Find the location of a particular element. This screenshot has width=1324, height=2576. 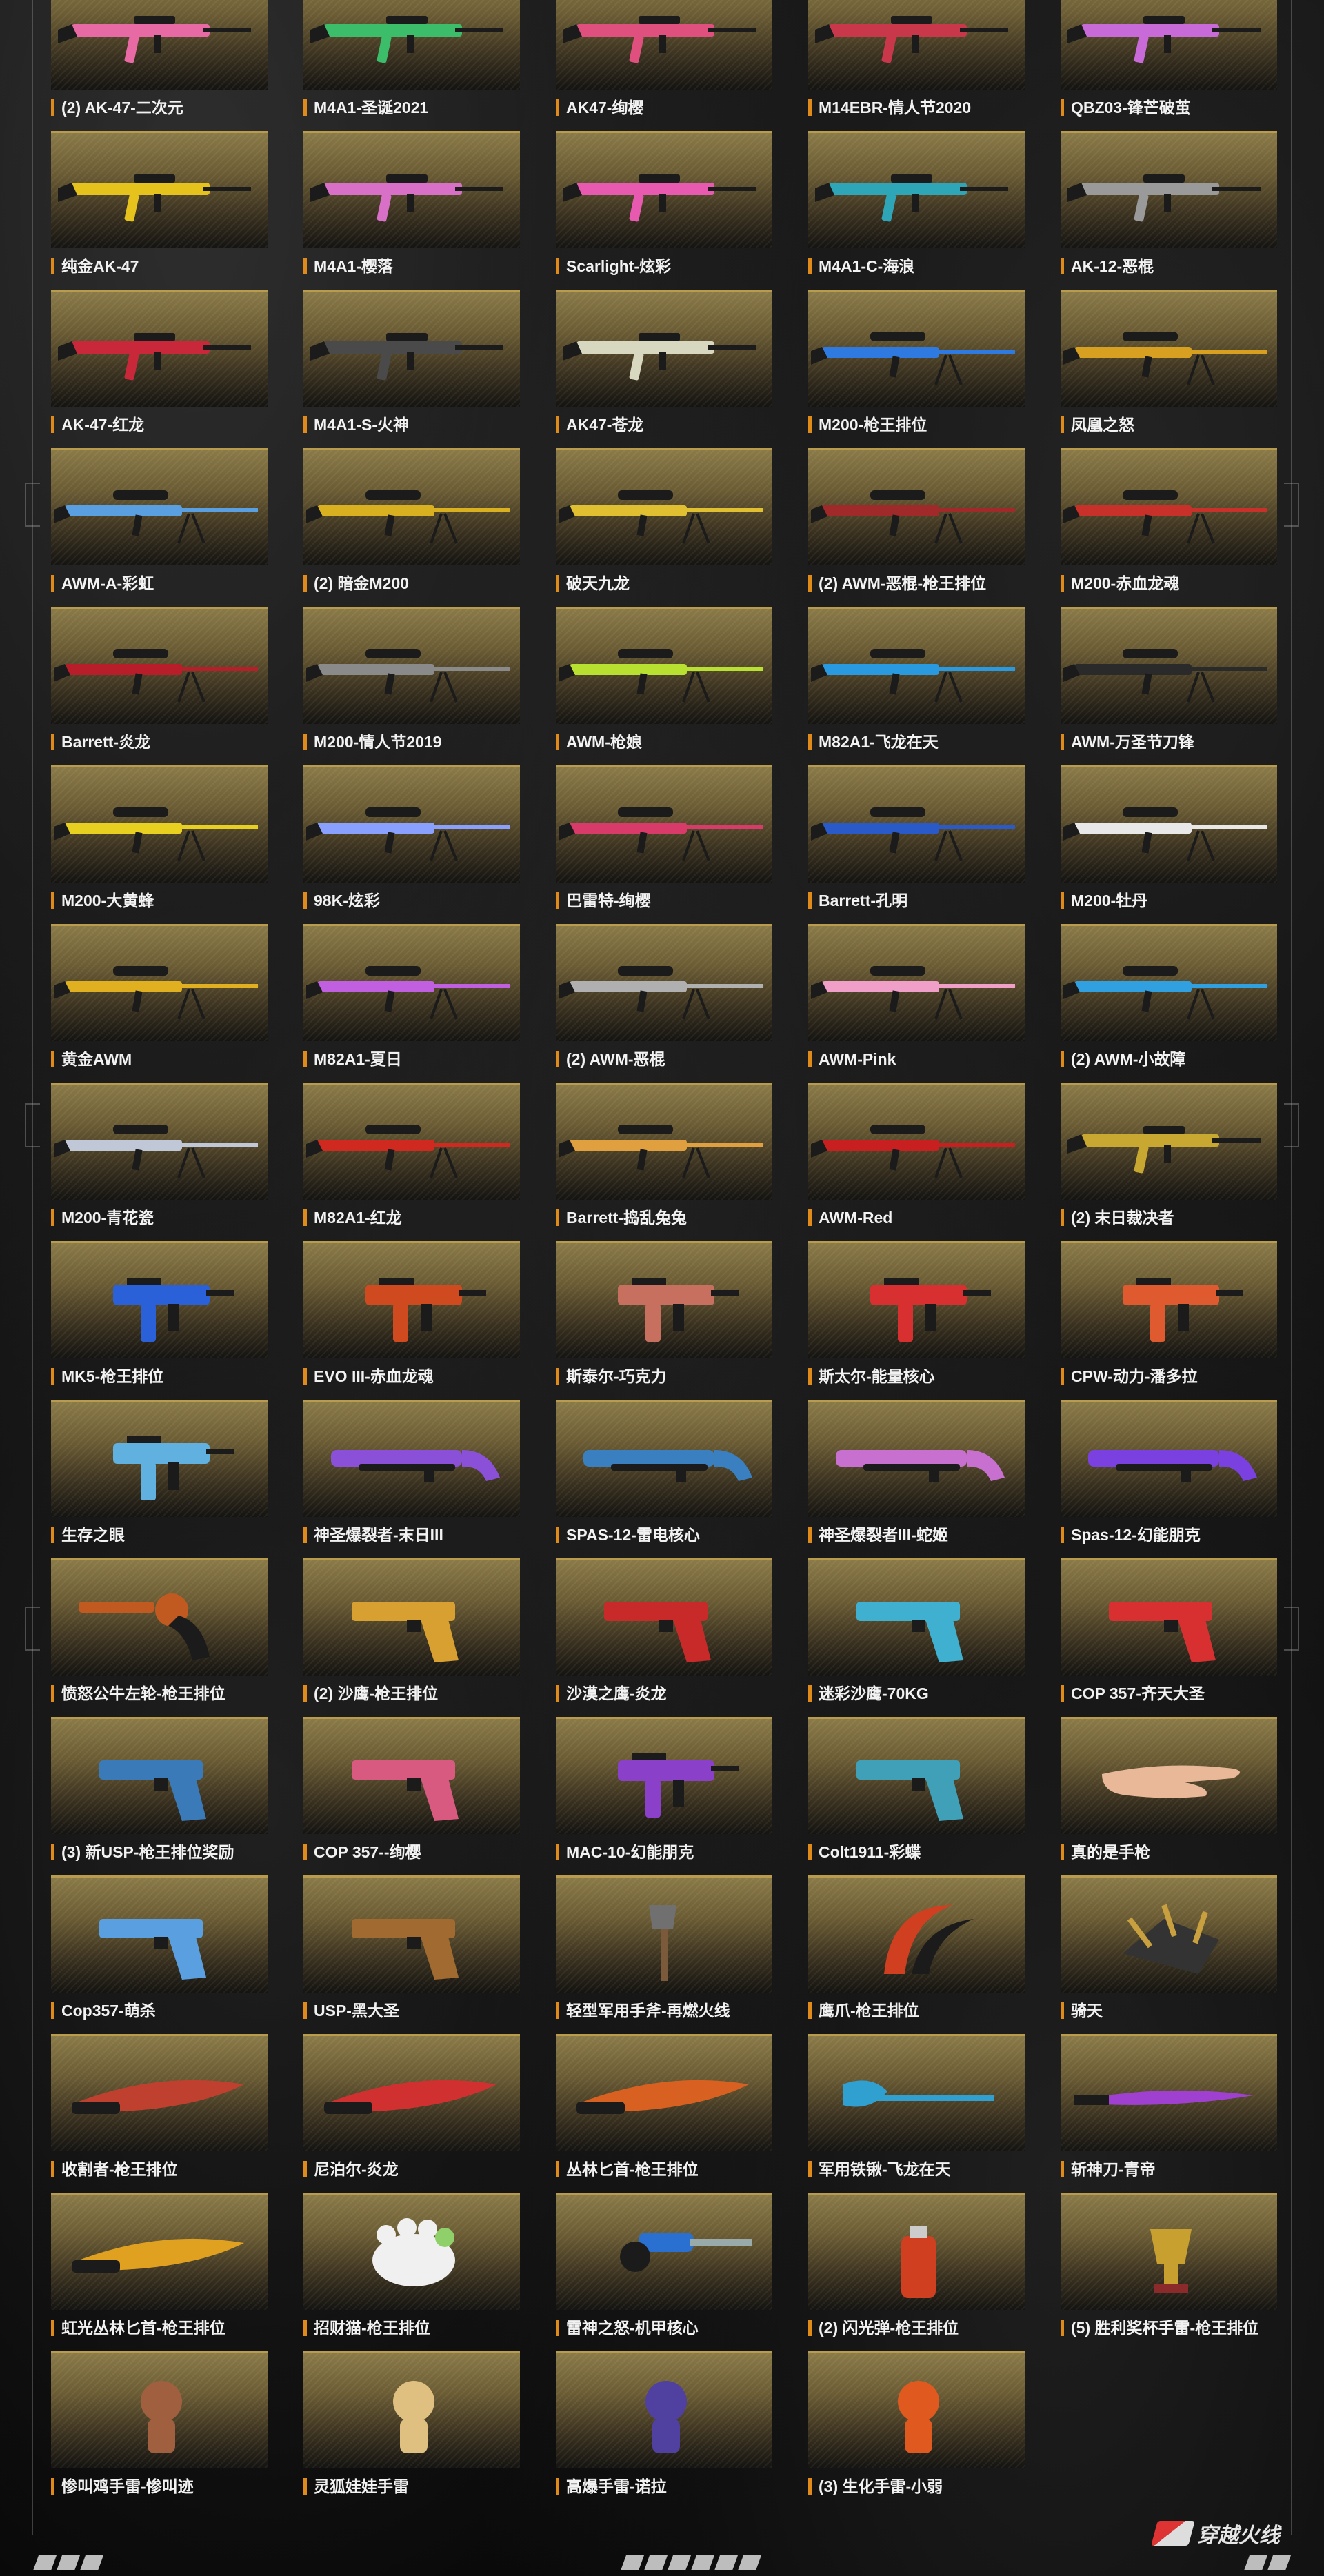

item-card: 巴雷特-绚樱 is located at coordinates (664, 844).